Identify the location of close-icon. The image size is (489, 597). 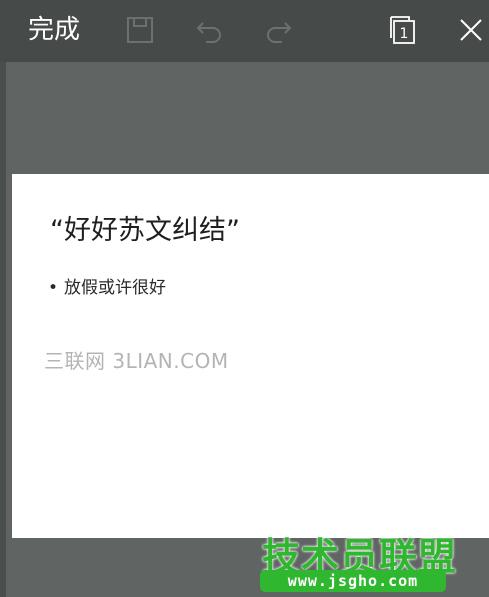
(471, 30).